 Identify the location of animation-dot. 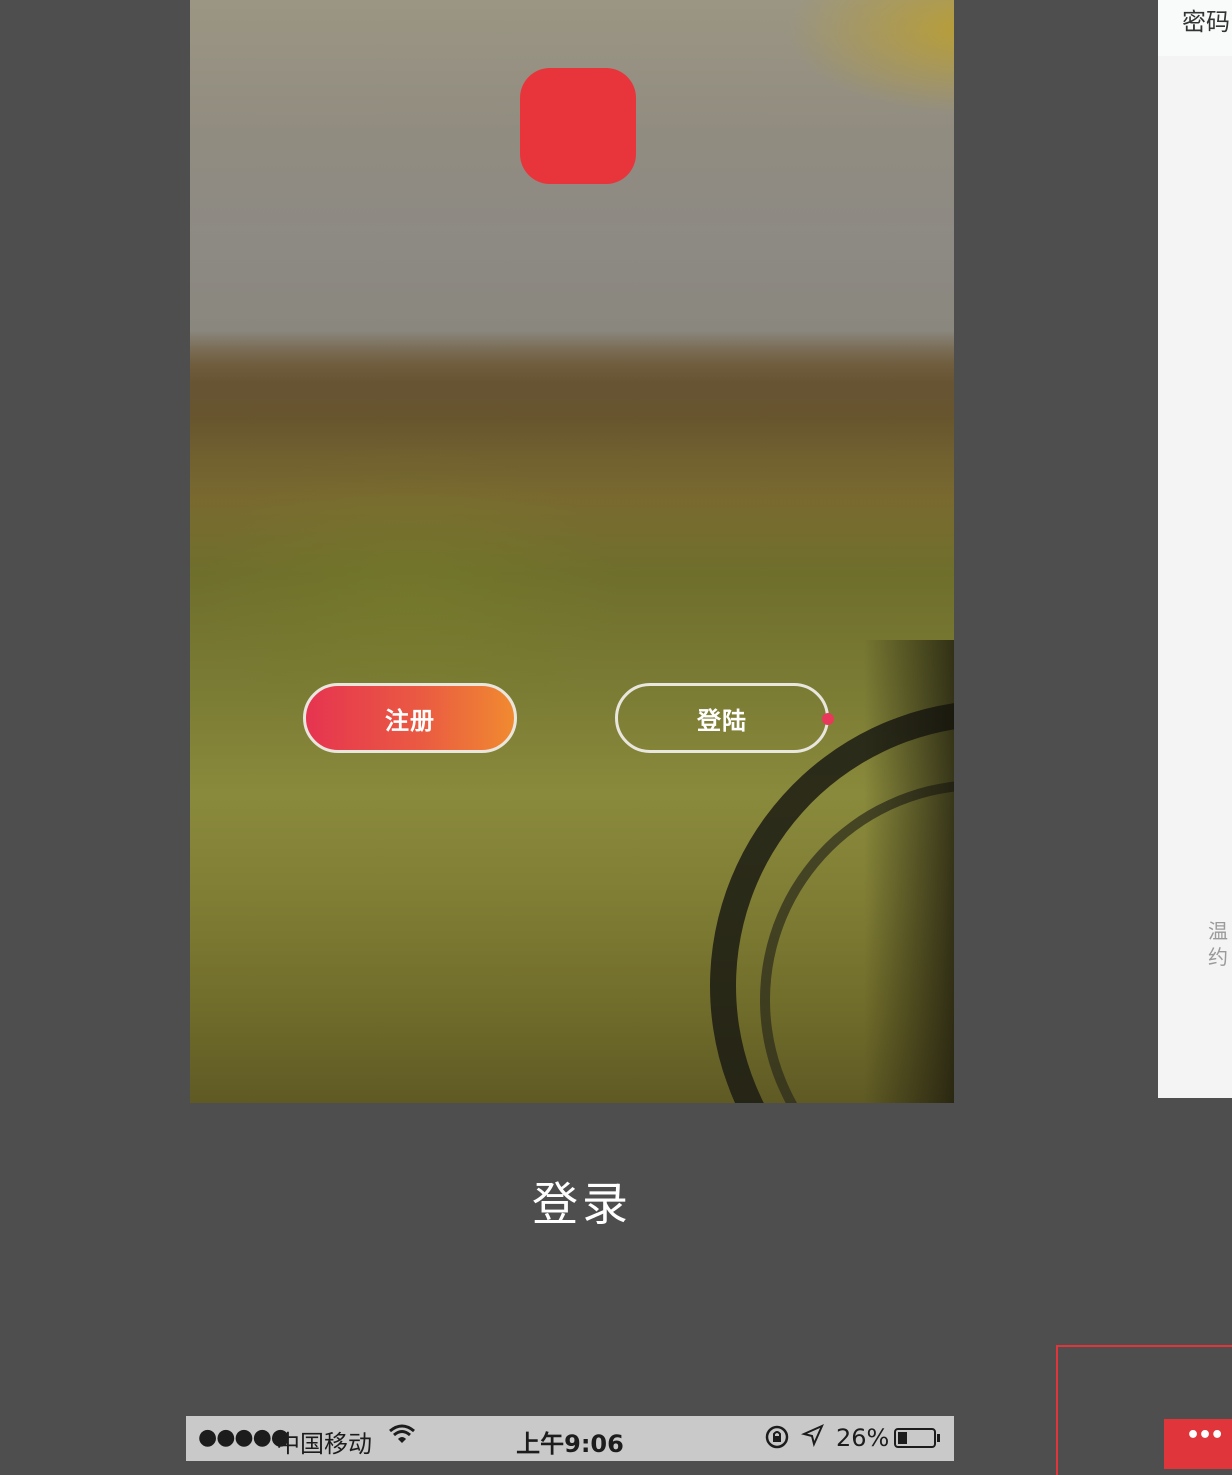
(828, 719).